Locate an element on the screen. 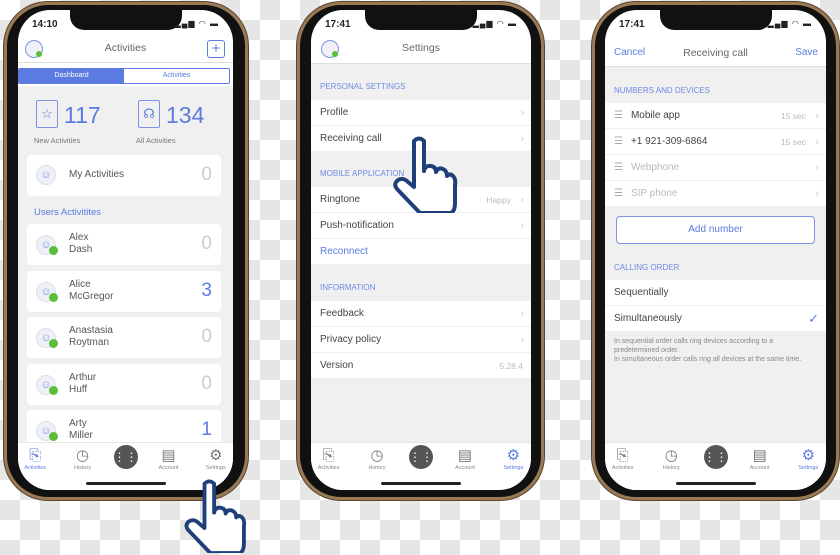 Image resolution: width=840 pixels, height=555 pixels. stat-label: New Activities is located at coordinates (57, 140).